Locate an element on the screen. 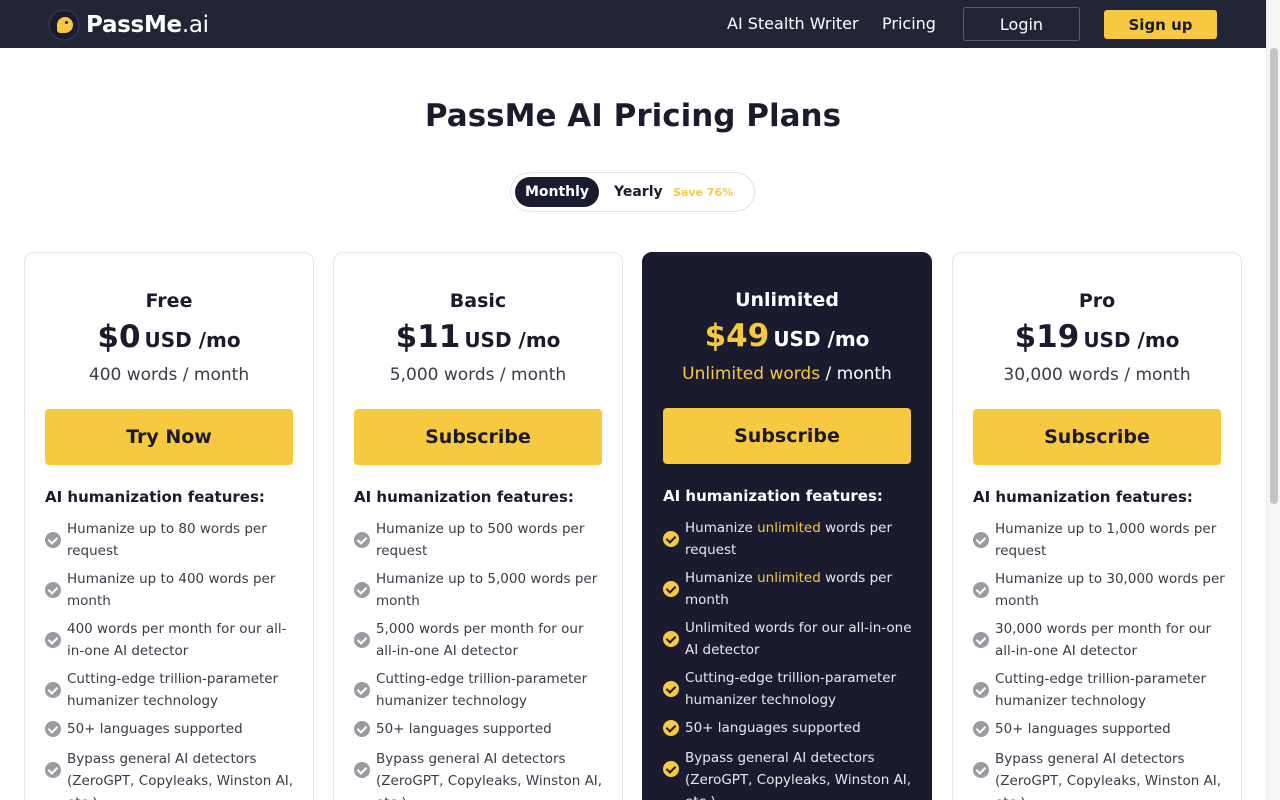 Image resolution: width=1280 pixels, height=800 pixels. logo-mark-icon is located at coordinates (64, 25).